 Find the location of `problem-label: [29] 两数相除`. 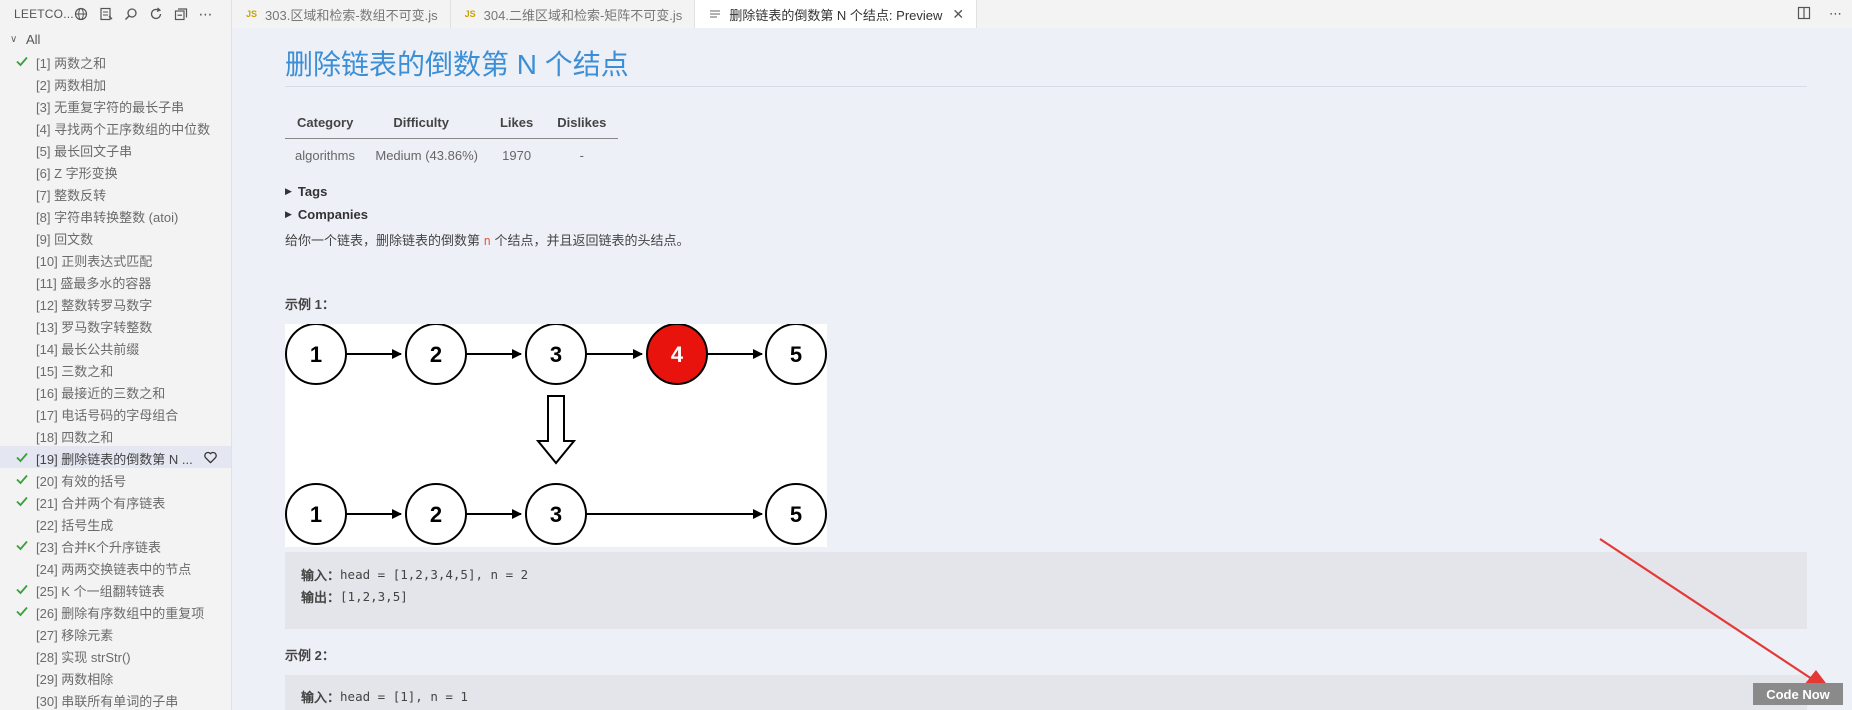

problem-label: [29] 两数相除 is located at coordinates (75, 679).